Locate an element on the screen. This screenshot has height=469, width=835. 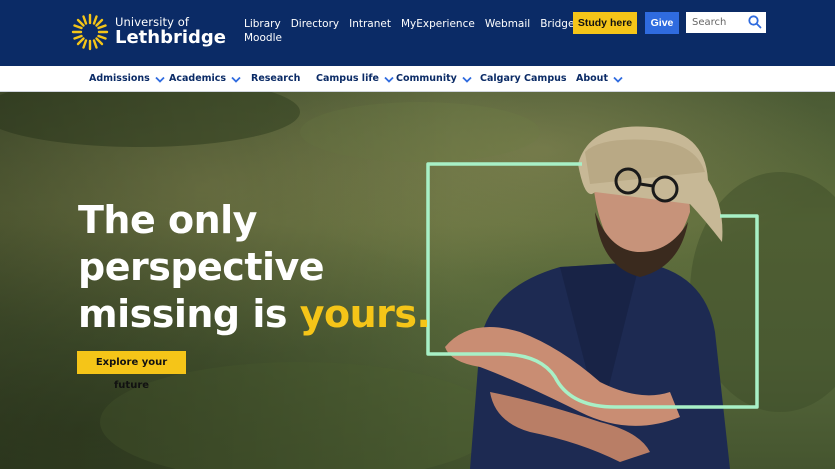
give-button: Give is located at coordinates (662, 23).